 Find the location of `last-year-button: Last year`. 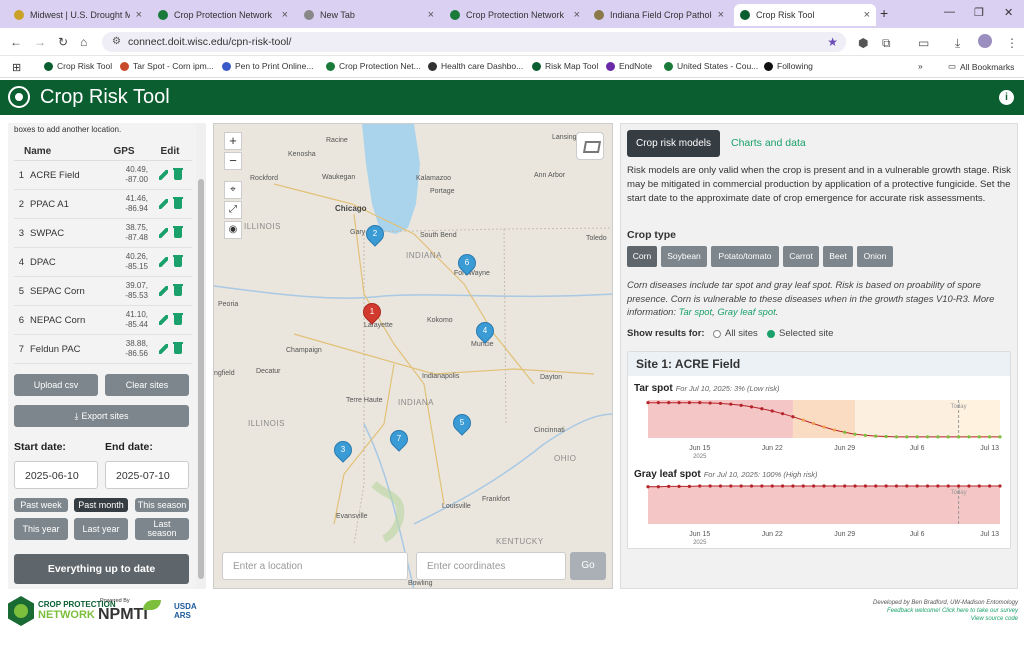

last-year-button: Last year is located at coordinates (101, 529).